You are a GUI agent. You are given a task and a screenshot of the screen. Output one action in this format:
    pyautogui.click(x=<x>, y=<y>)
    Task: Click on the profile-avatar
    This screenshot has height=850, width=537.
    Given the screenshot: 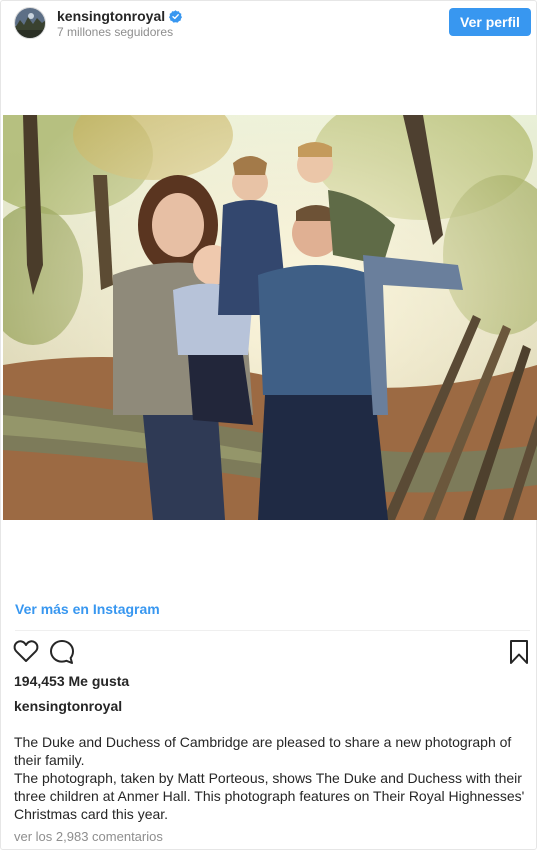 What is the action you would take?
    pyautogui.click(x=30, y=23)
    